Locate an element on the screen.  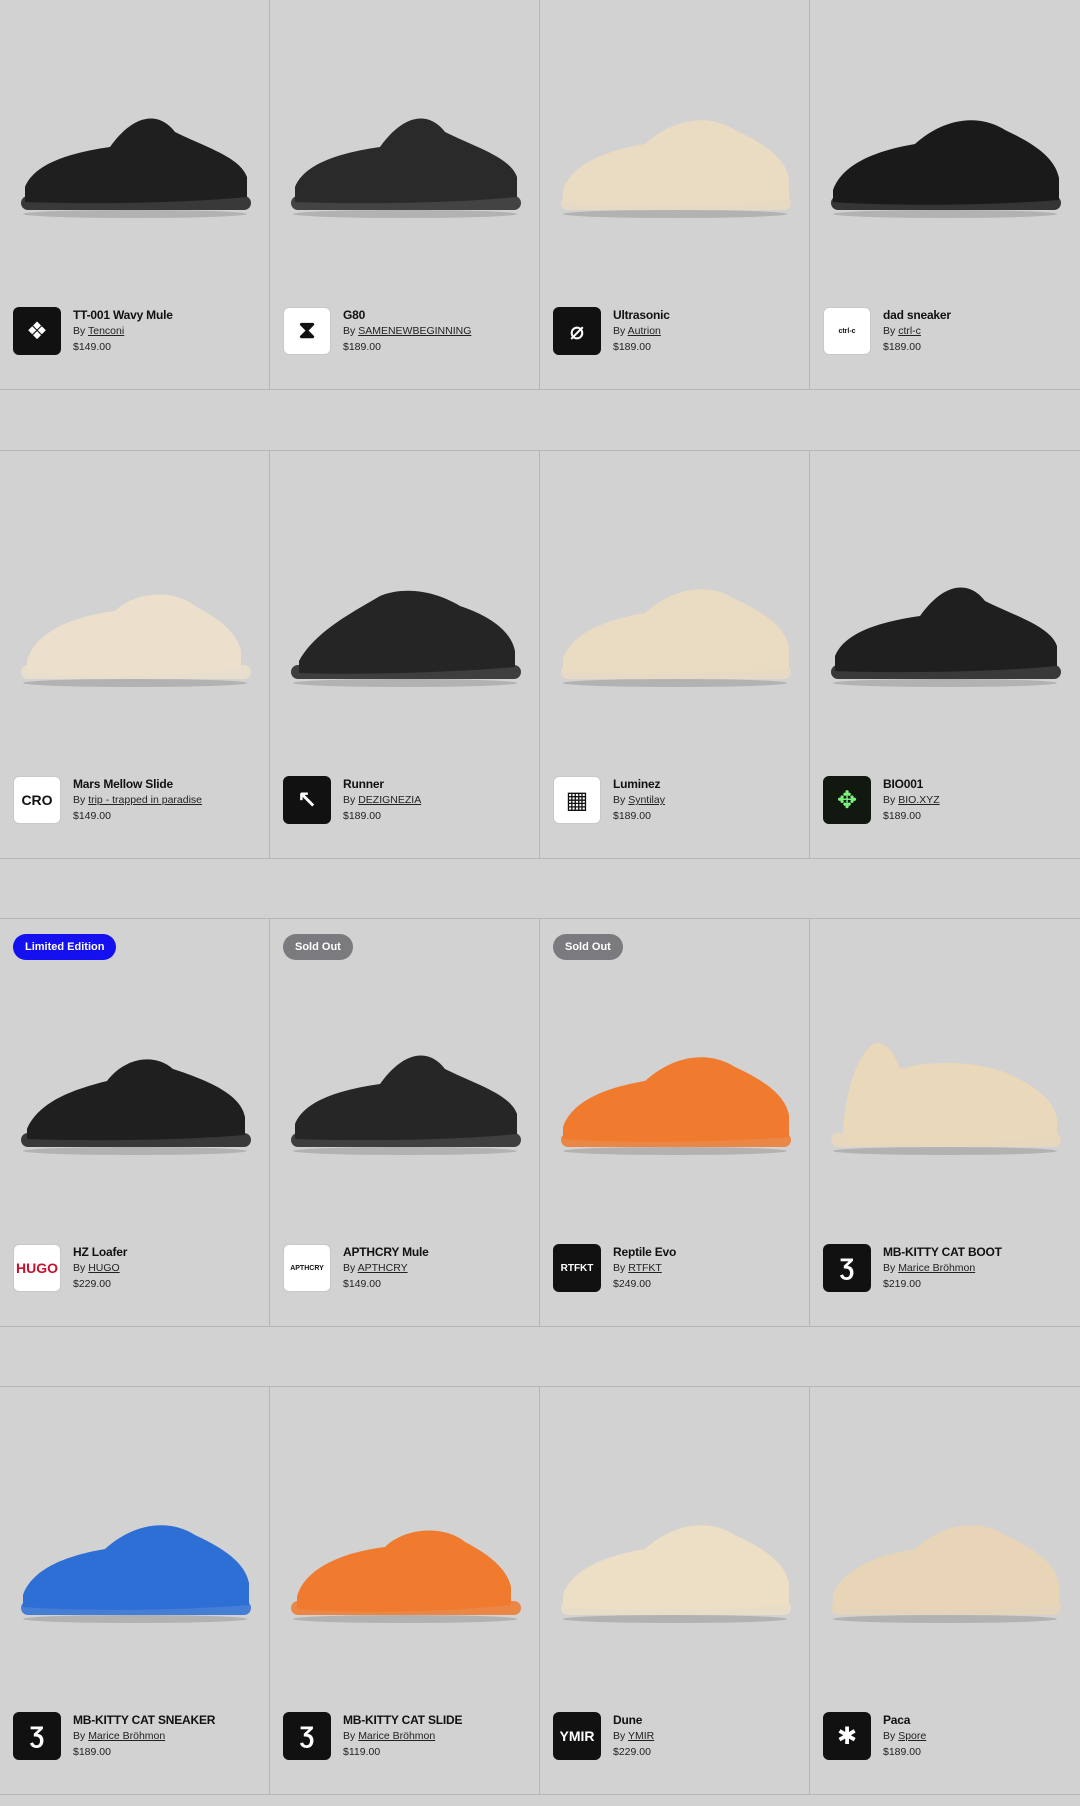
cro-logo-icon: CRO is located at coordinates (37, 800).